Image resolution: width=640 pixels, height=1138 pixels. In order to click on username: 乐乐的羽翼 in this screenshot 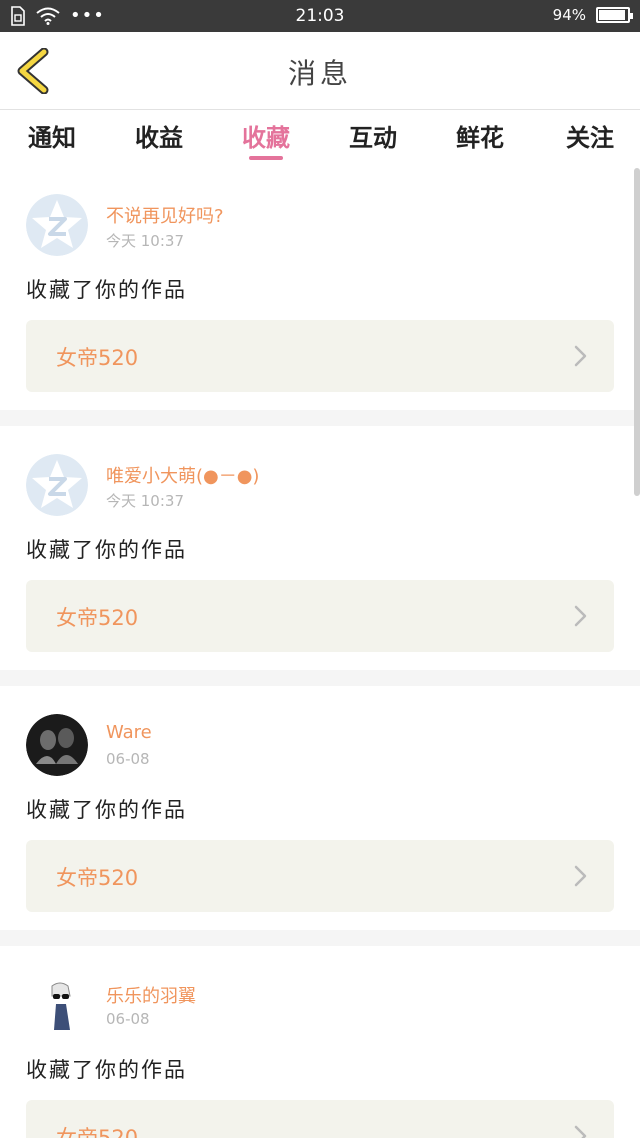, I will do `click(151, 995)`.